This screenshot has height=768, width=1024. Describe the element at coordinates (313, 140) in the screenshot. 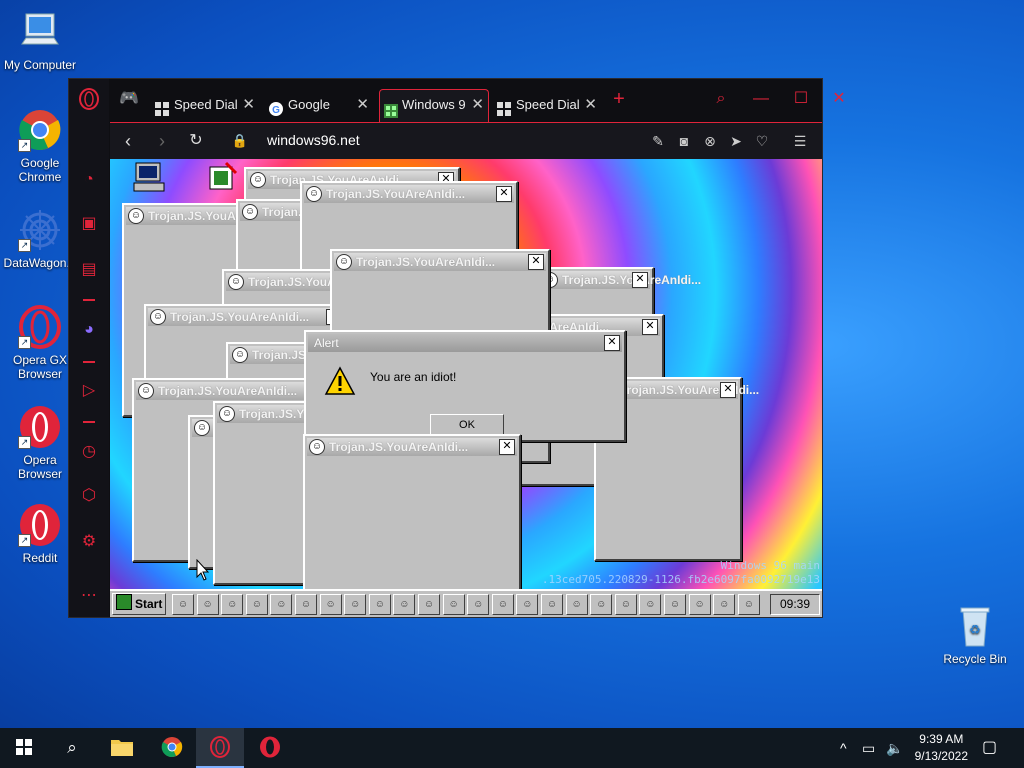

I see `url-field: windows96.net` at that location.